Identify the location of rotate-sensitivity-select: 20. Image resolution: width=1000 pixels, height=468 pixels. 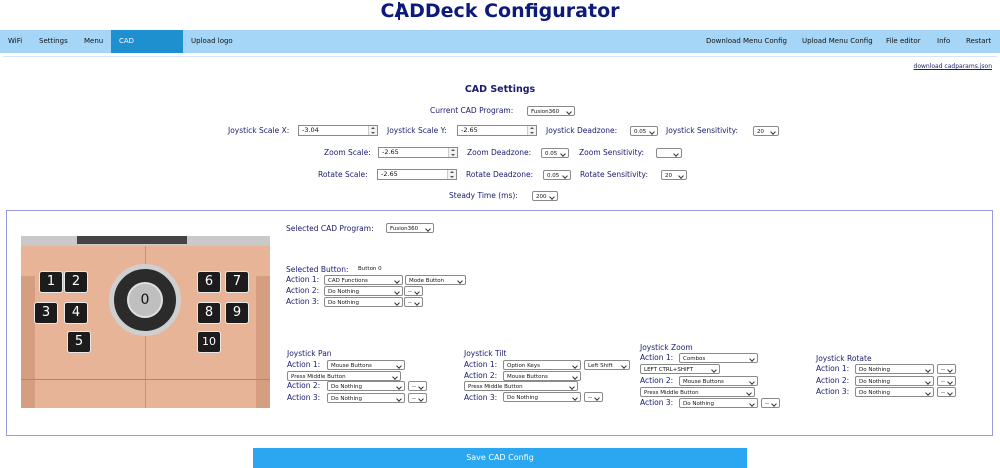
(674, 175).